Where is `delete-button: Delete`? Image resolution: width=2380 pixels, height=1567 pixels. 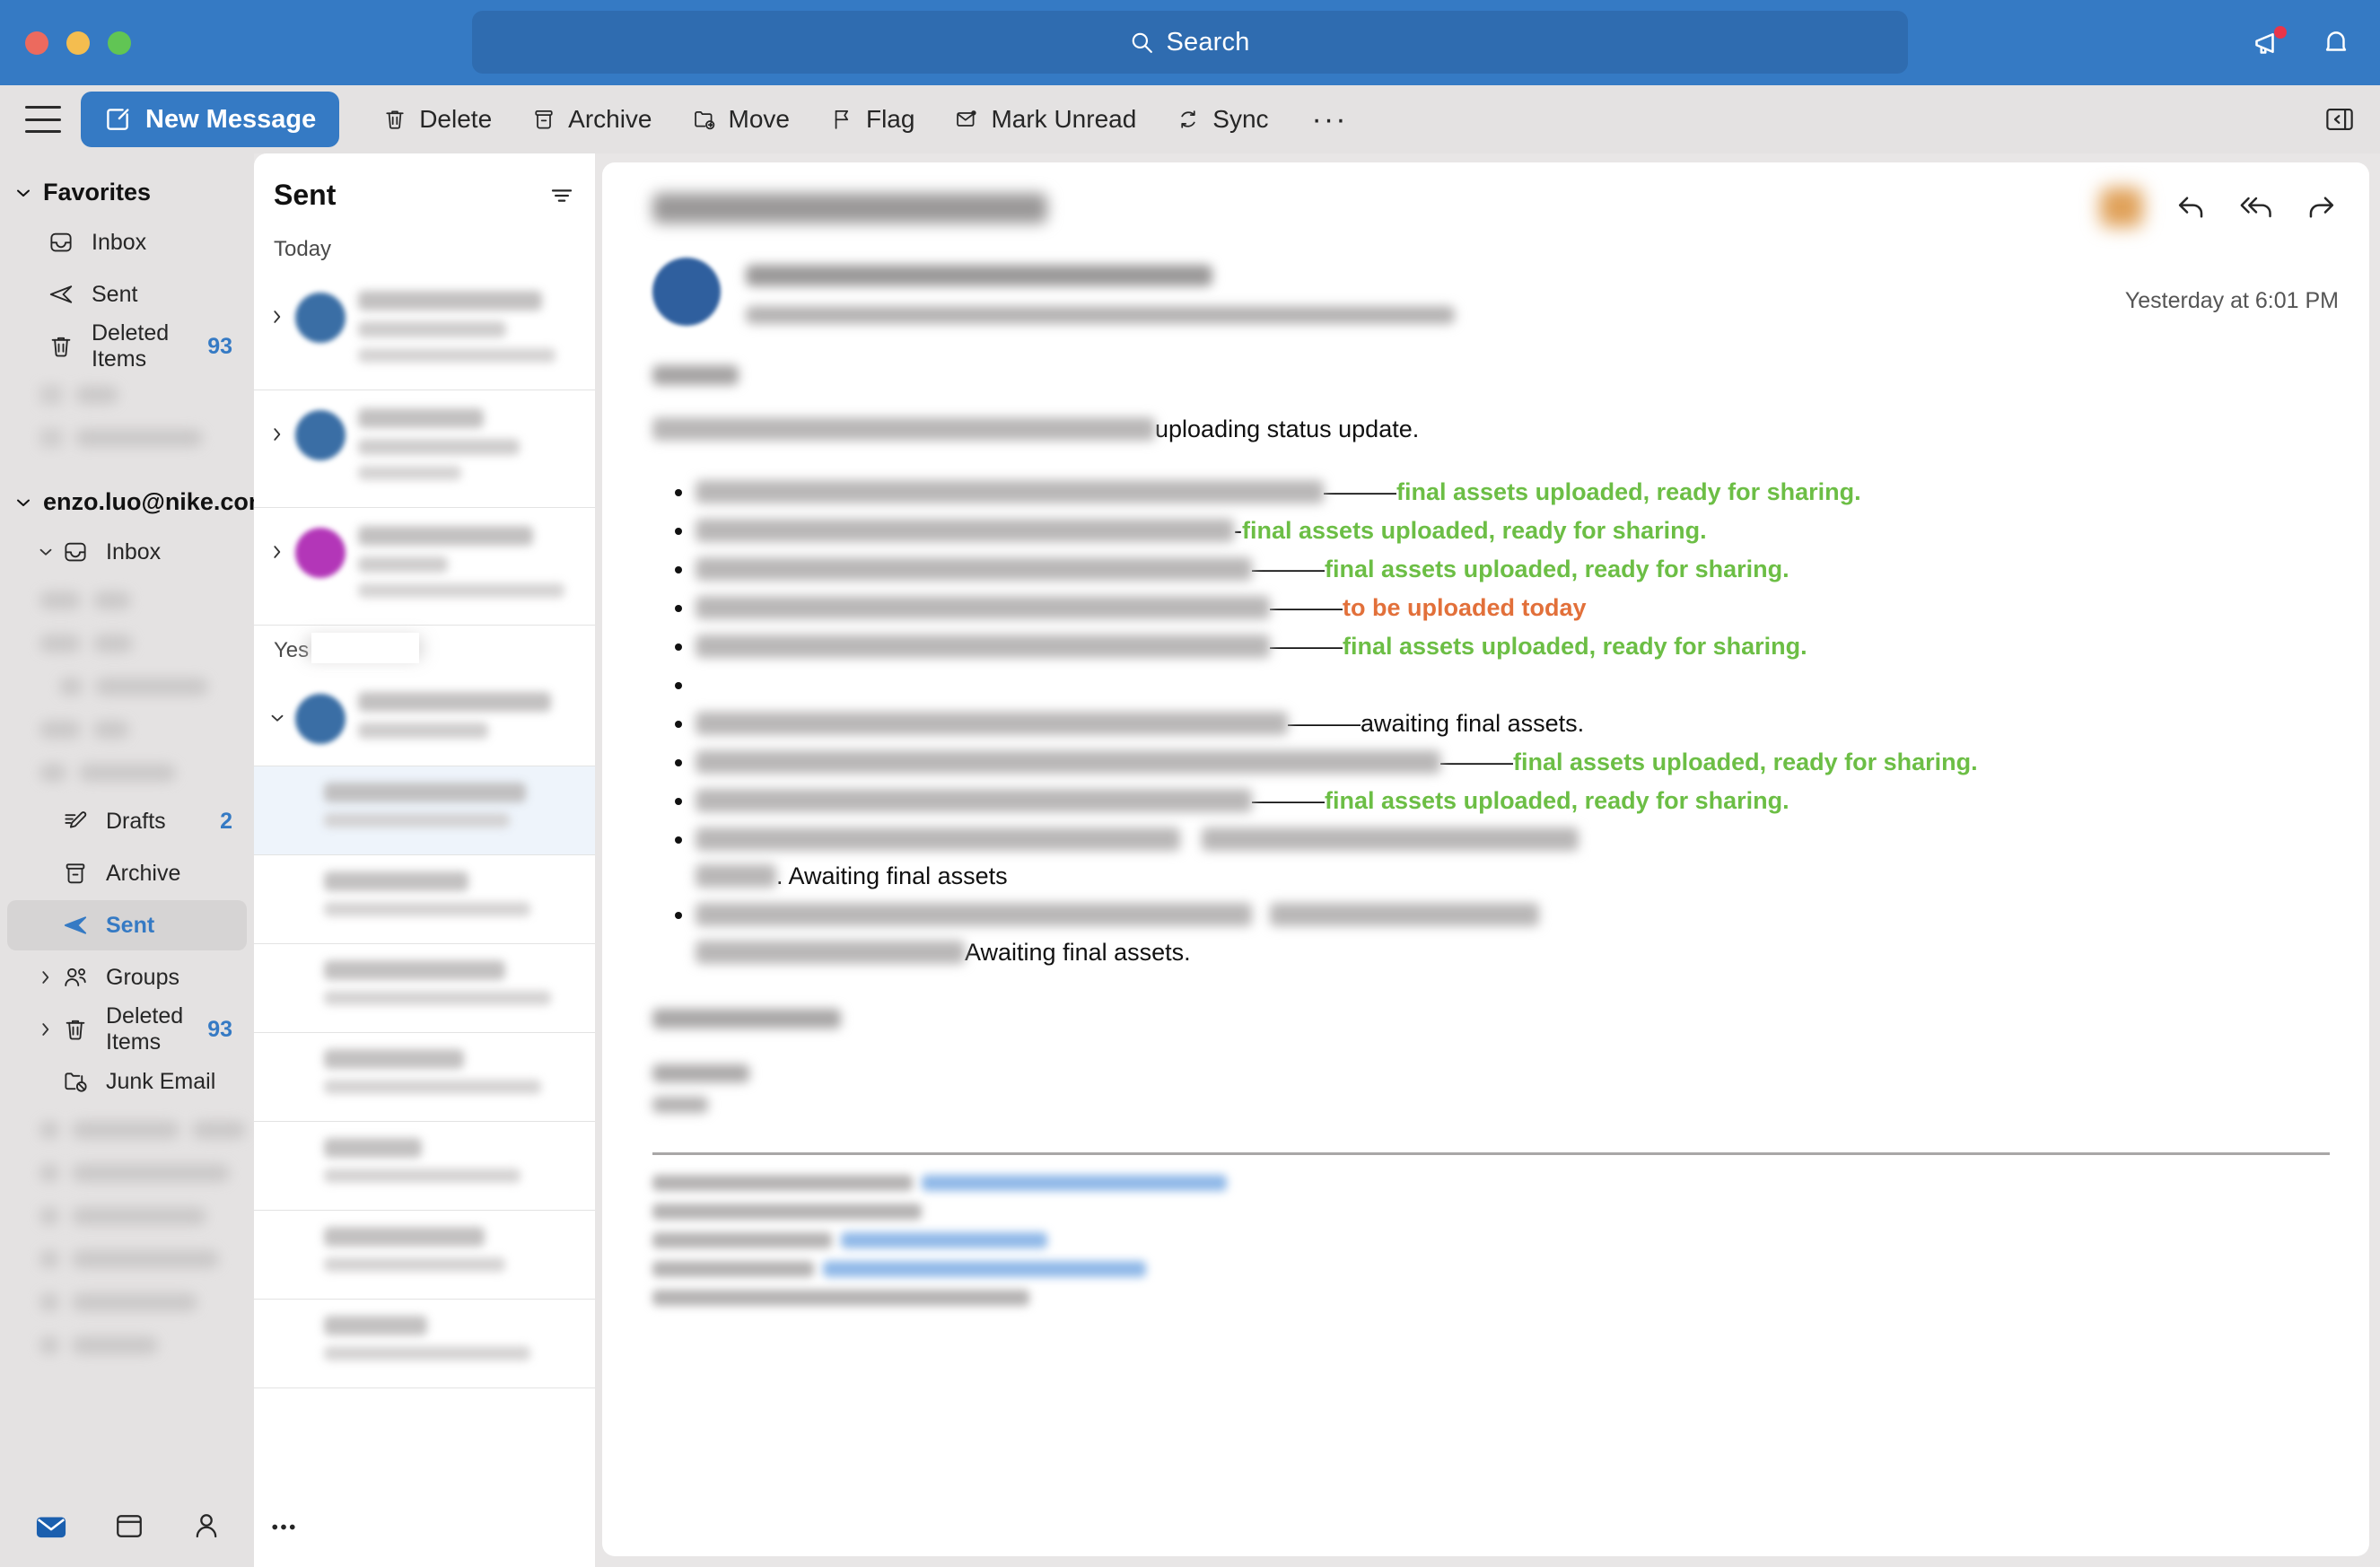
delete-button: Delete is located at coordinates (437, 119).